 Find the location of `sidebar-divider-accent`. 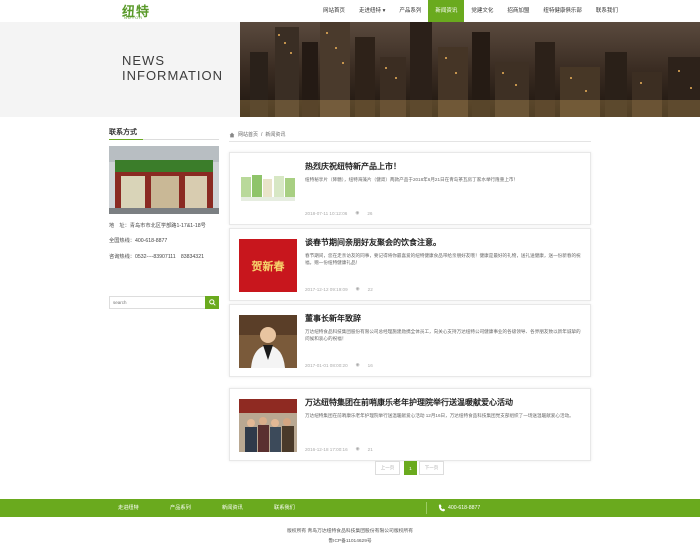

sidebar-divider-accent is located at coordinates (126, 139).